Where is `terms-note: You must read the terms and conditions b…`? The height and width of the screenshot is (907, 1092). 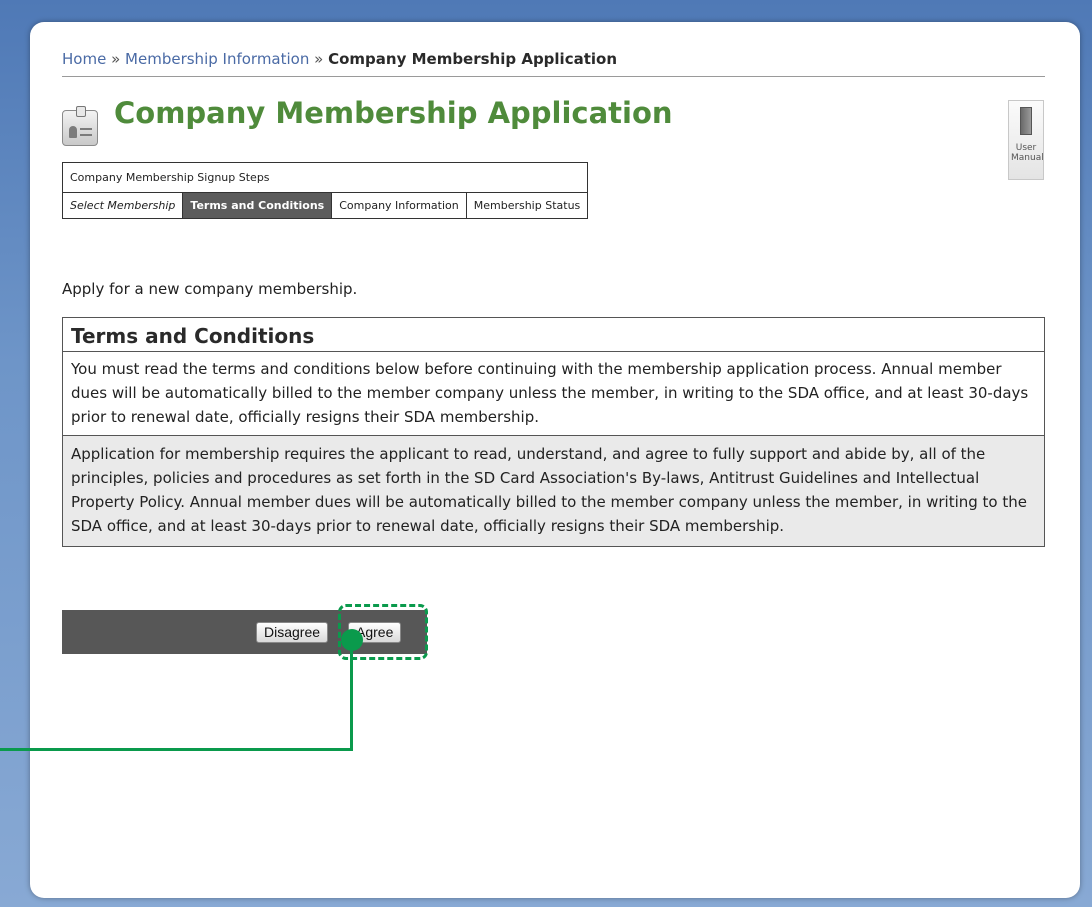
terms-note: You must read the terms and conditions b… is located at coordinates (553, 394).